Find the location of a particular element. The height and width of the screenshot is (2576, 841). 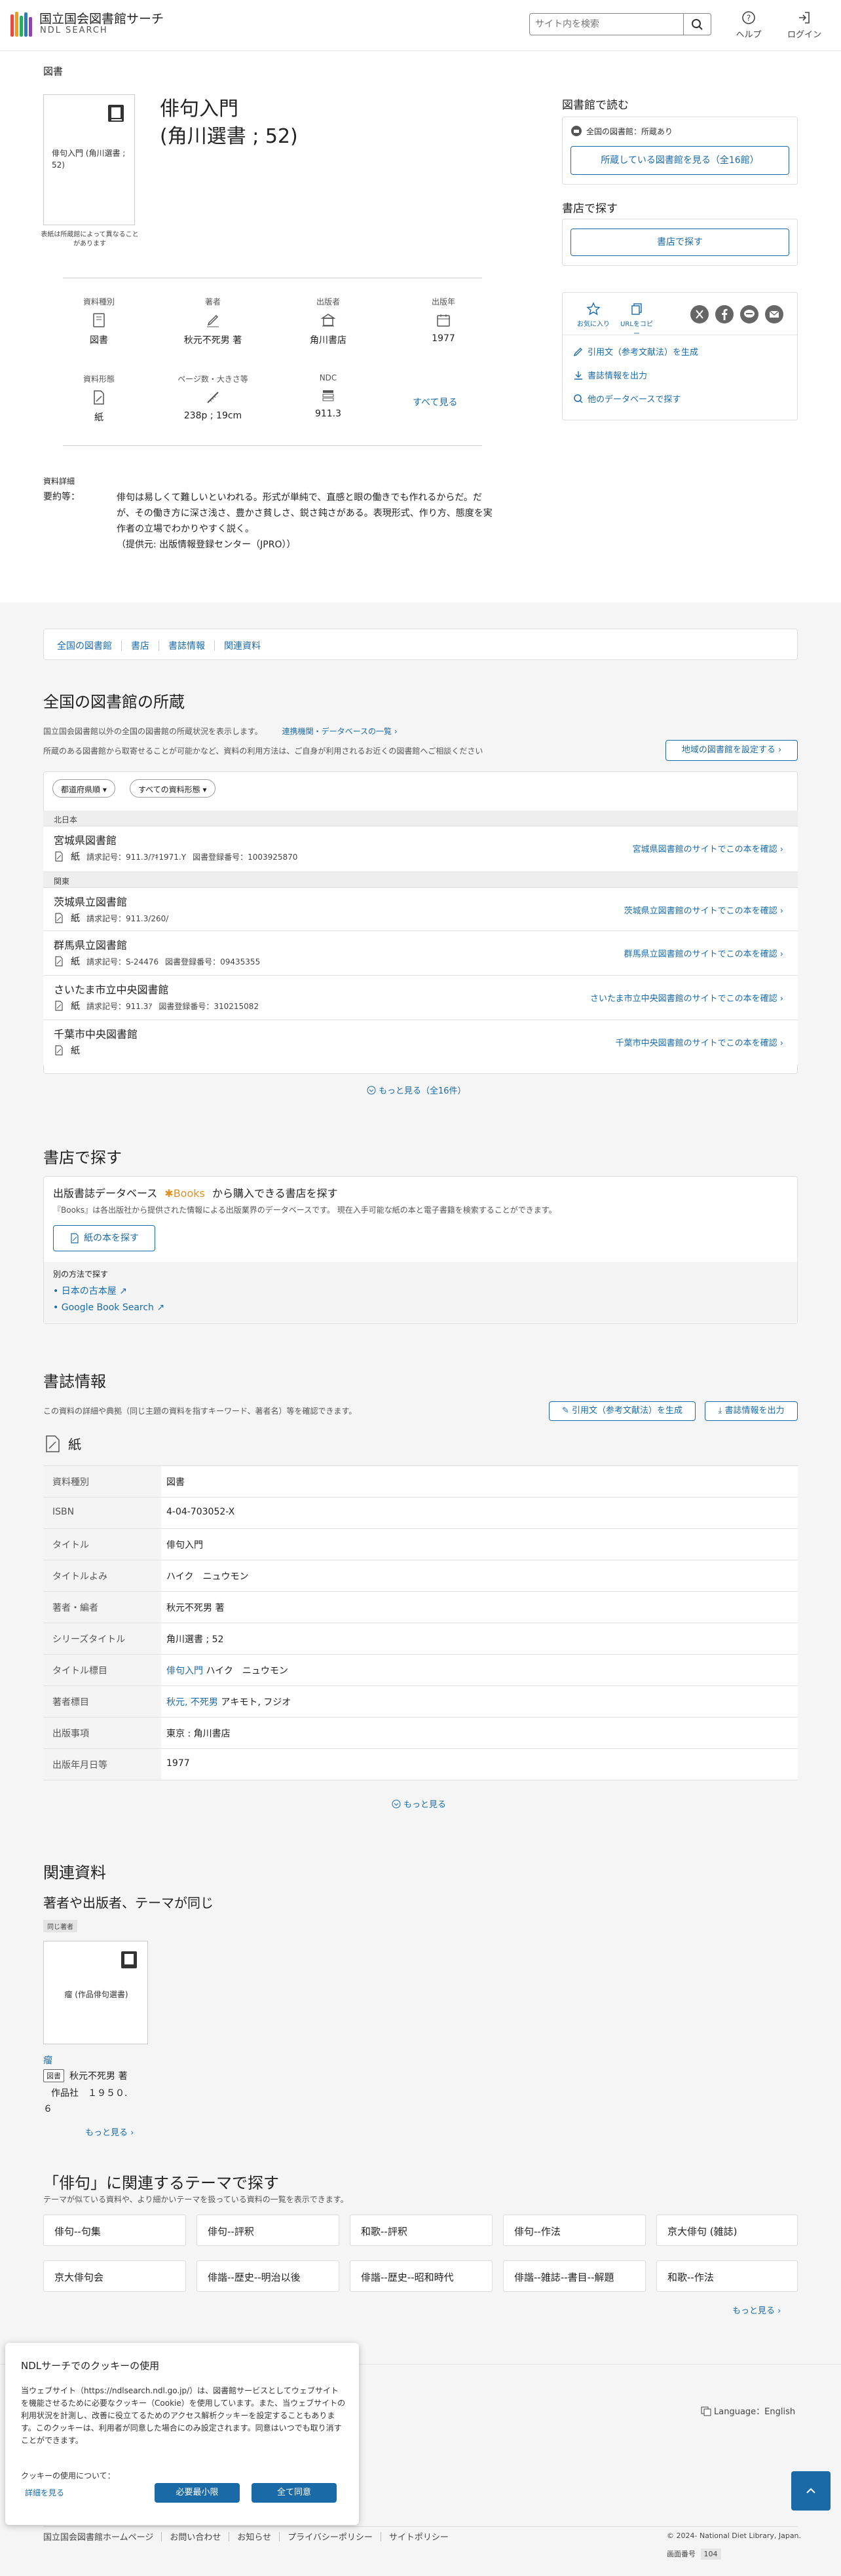

related-more-link: もっと見る › is located at coordinates (109, 2131).